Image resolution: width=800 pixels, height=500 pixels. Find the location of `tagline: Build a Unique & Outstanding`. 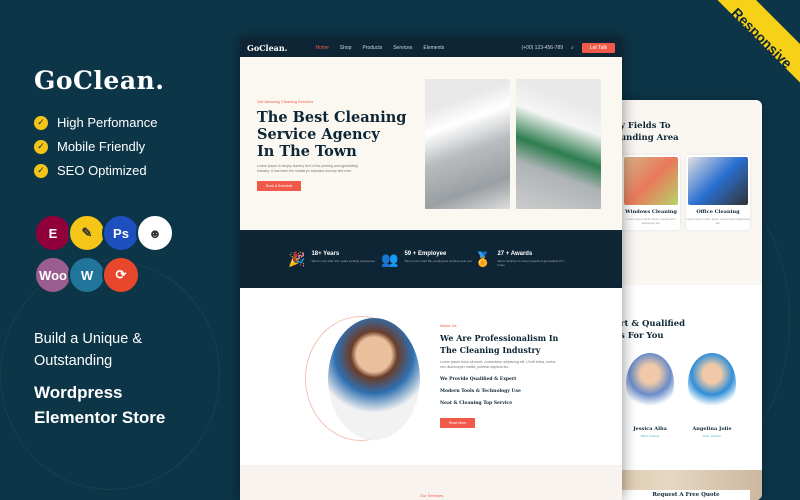

tagline: Build a Unique & Outstanding is located at coordinates (88, 350).